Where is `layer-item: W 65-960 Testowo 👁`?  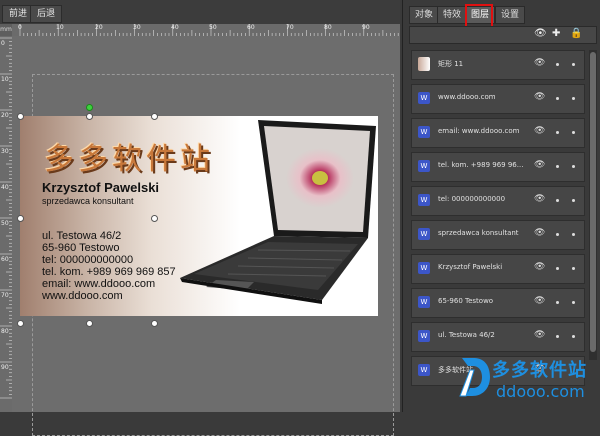 layer-item: W 65-960 Testowo 👁 is located at coordinates (498, 303).